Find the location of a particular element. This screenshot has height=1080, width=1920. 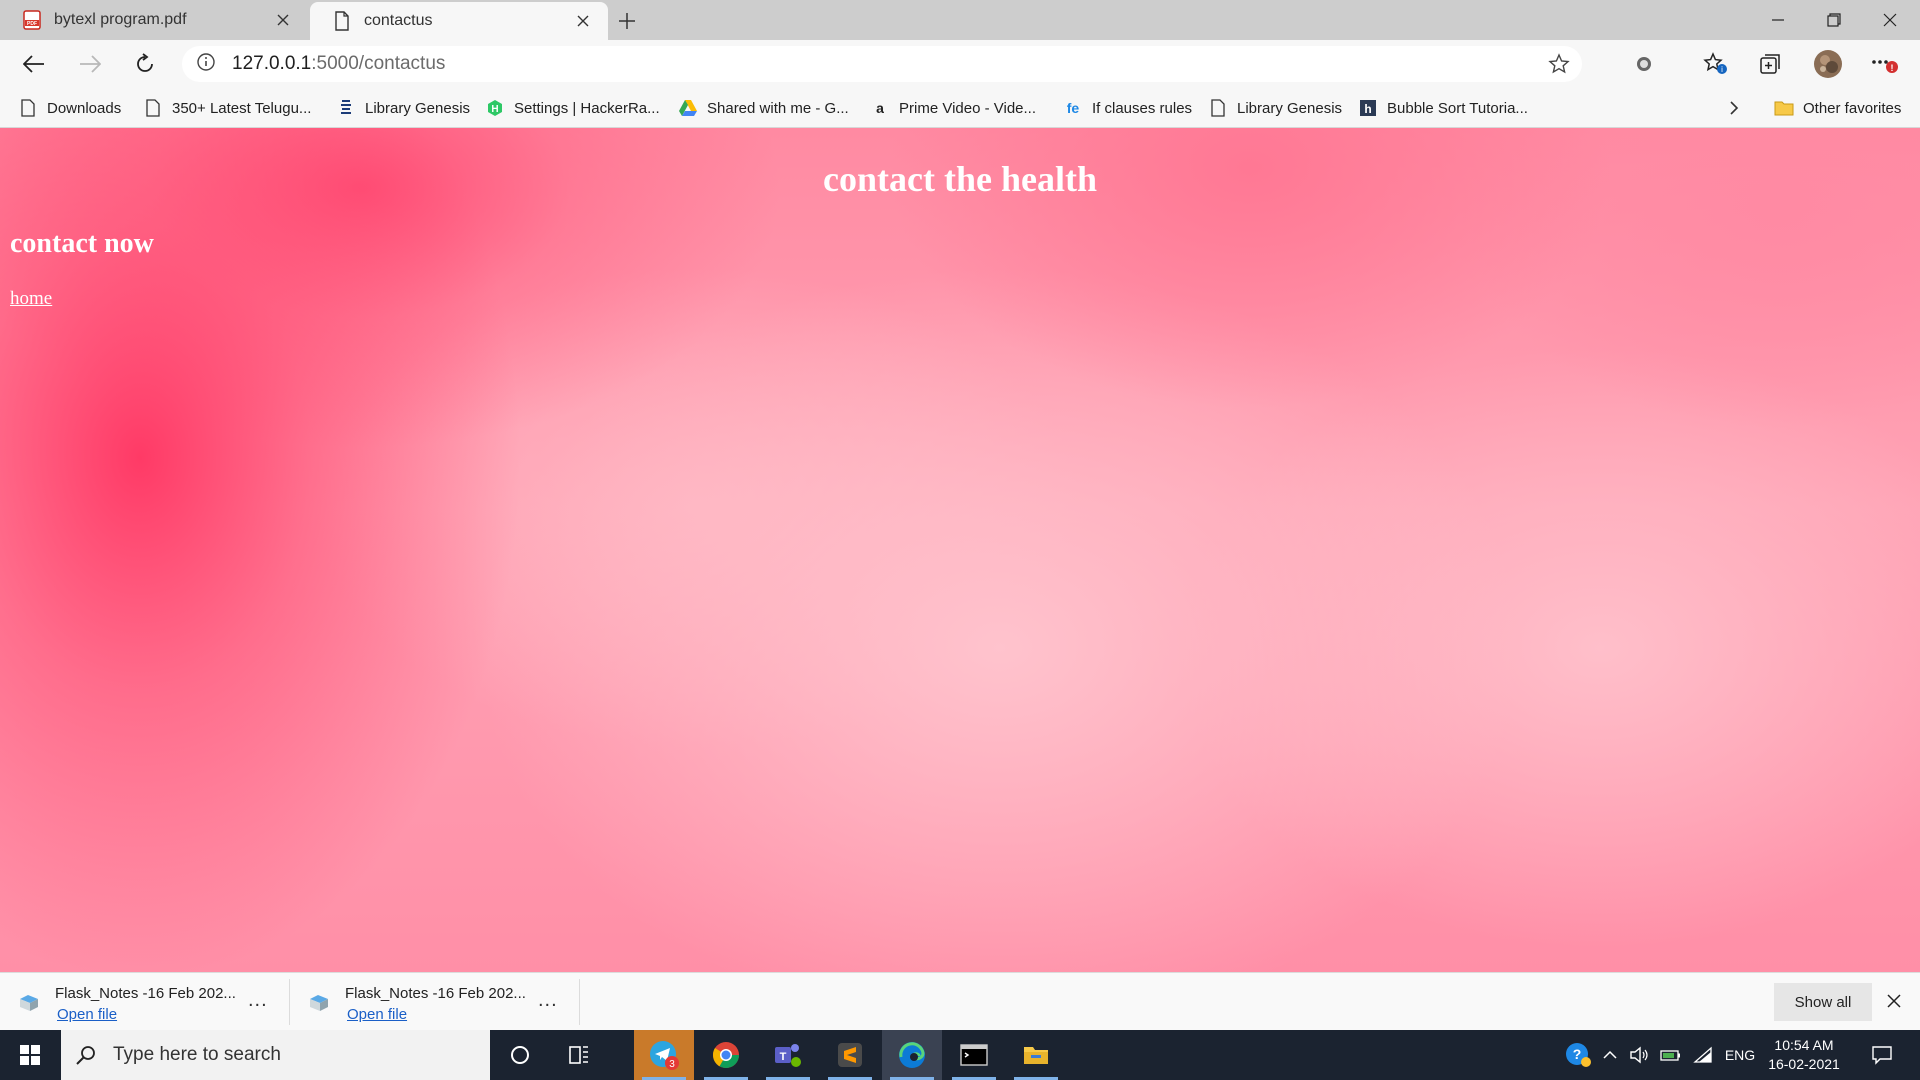

terminal-taskbar-button is located at coordinates (974, 1055).